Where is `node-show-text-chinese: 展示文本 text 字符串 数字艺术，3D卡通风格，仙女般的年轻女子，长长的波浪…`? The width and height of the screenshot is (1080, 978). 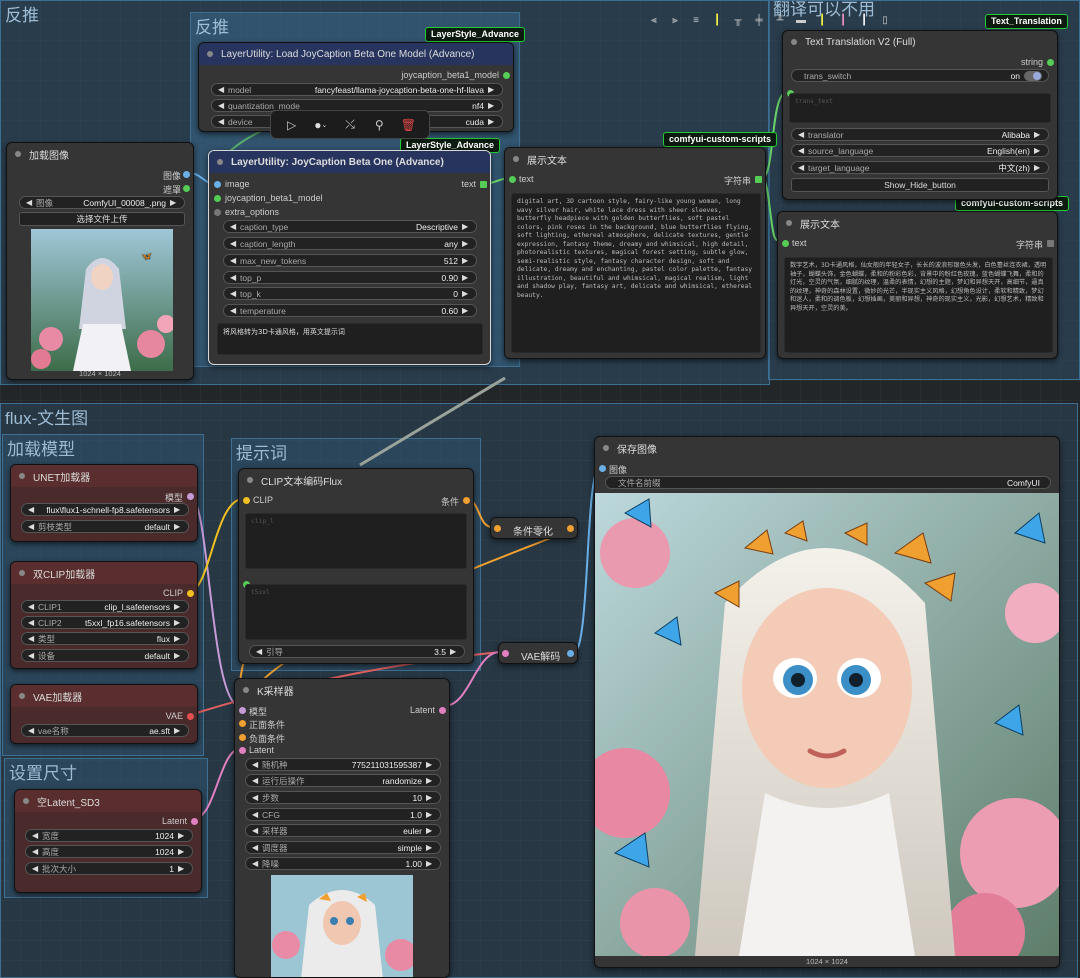 node-show-text-chinese: 展示文本 text 字符串 数字艺术，3D卡通风格，仙女般的年轻女子，长长的波浪… is located at coordinates (917, 285).